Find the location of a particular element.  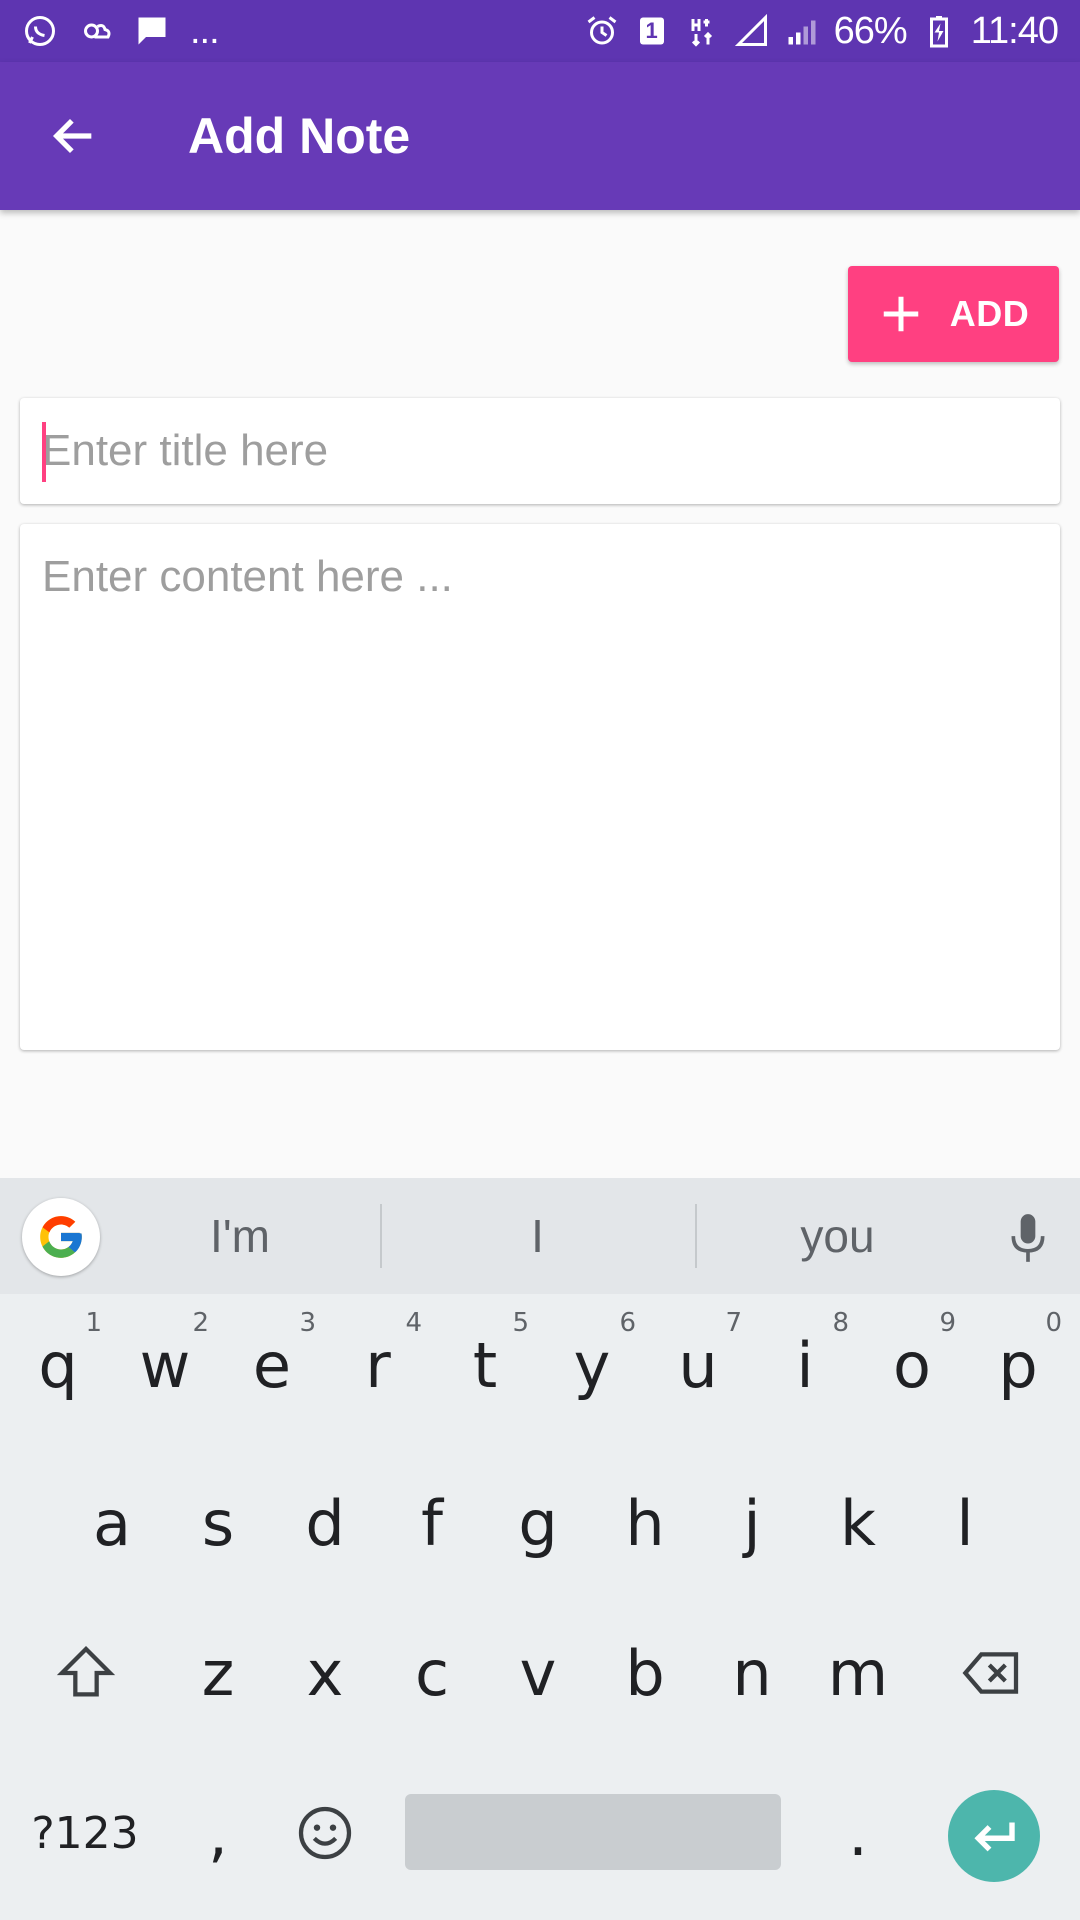

google-button is located at coordinates (61, 1237).